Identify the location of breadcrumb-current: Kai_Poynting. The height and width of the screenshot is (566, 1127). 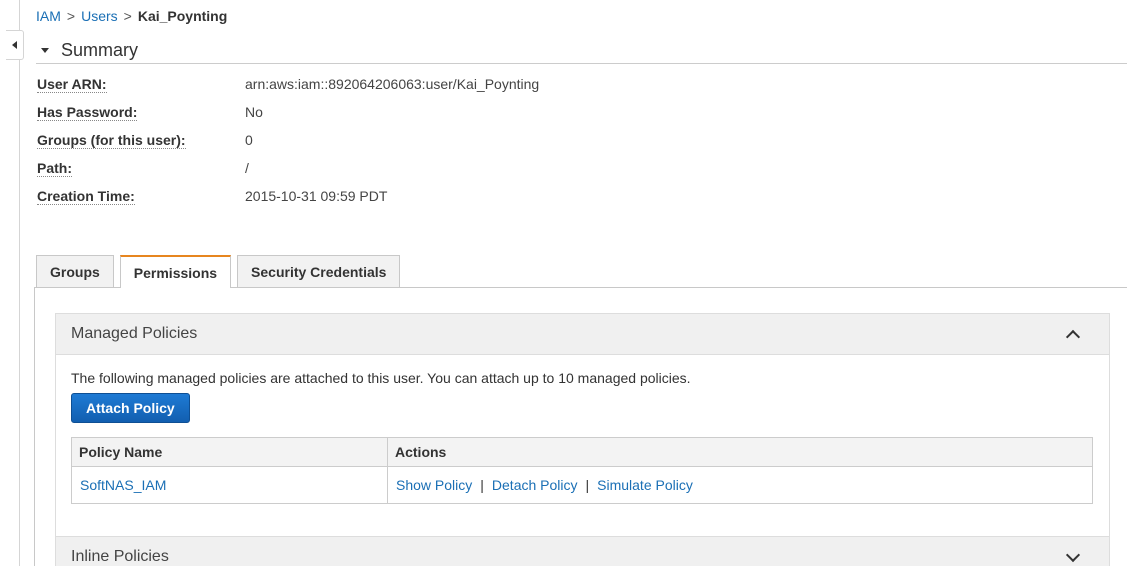
(182, 16).